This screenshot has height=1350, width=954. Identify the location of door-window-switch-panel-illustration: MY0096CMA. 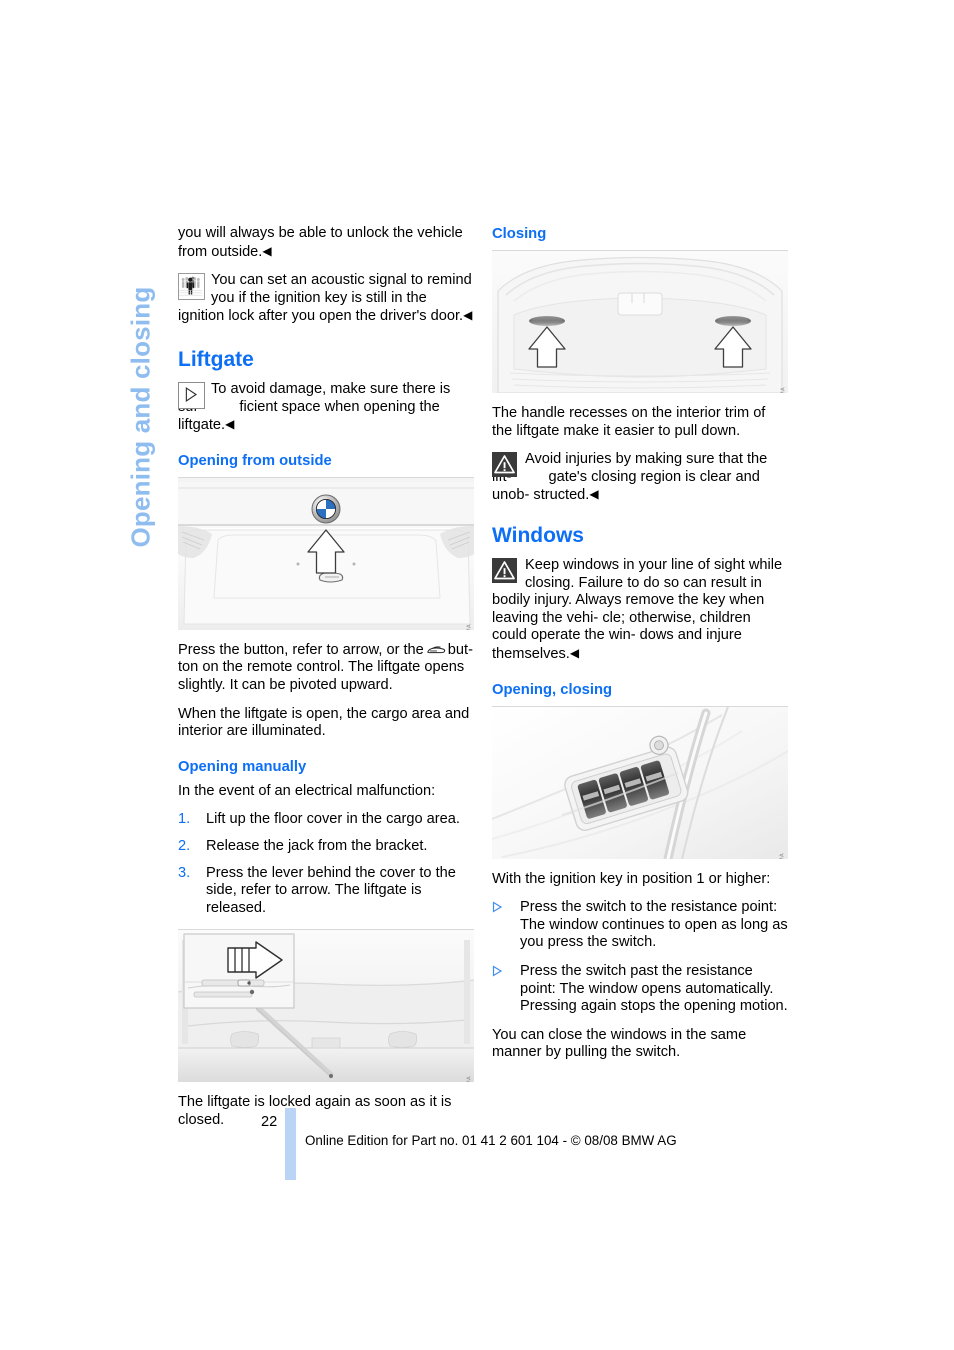
(640, 782).